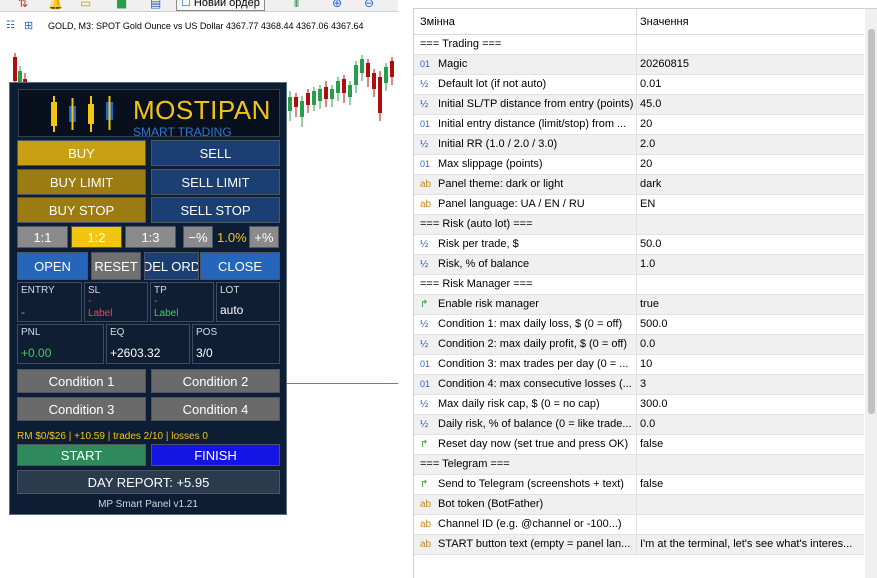 This screenshot has width=877, height=578. I want to click on scrollbar, so click(871, 293).